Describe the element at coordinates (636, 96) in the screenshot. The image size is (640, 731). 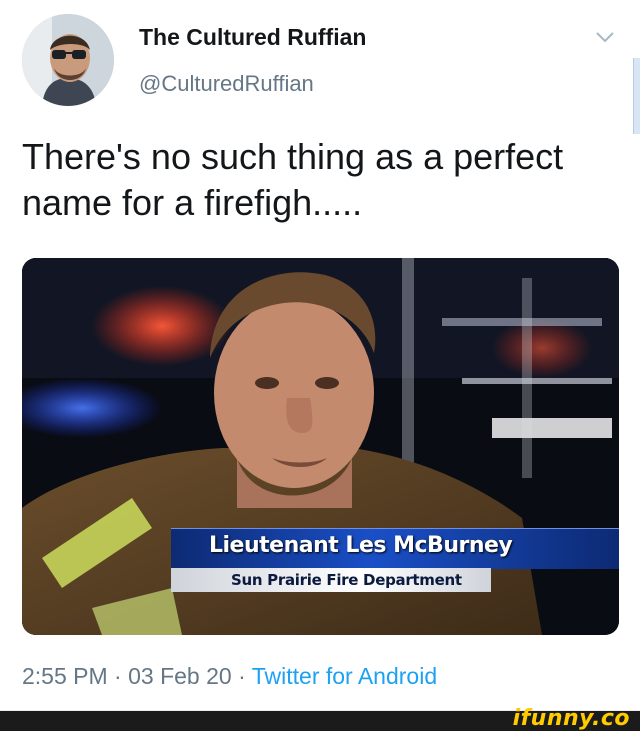
I see `scrollbar` at that location.